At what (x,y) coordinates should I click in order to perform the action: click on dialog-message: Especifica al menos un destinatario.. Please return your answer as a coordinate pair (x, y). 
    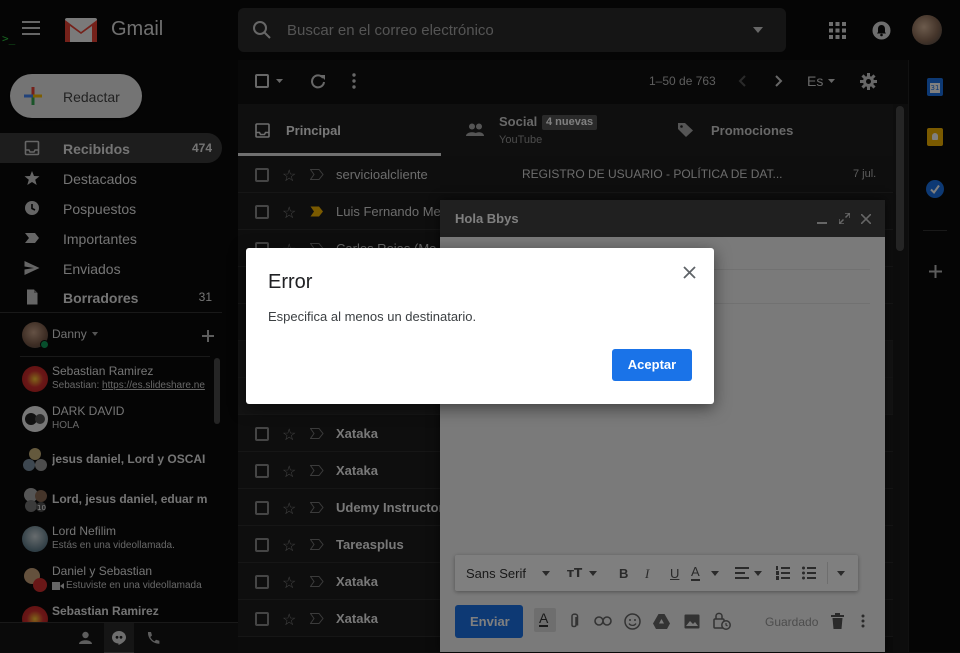
    Looking at the image, I should click on (372, 316).